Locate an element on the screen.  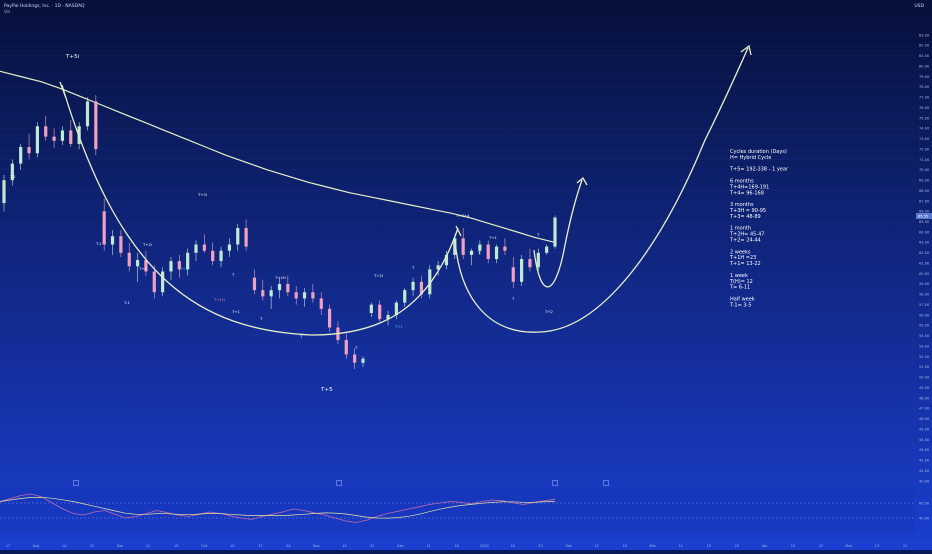
y-tick-label: 64.00 is located at coordinates (924, 232).